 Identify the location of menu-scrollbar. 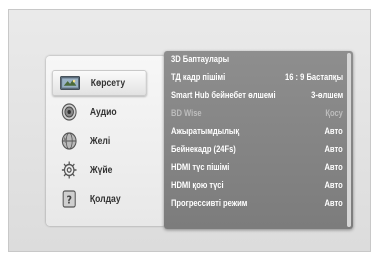
(349, 140).